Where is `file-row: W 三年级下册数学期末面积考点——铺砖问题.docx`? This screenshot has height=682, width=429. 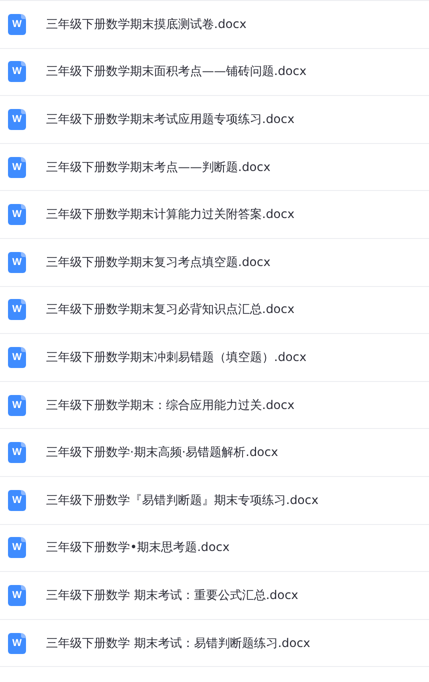
file-row: W 三年级下册数学期末面积考点——铺砖问题.docx is located at coordinates (214, 72).